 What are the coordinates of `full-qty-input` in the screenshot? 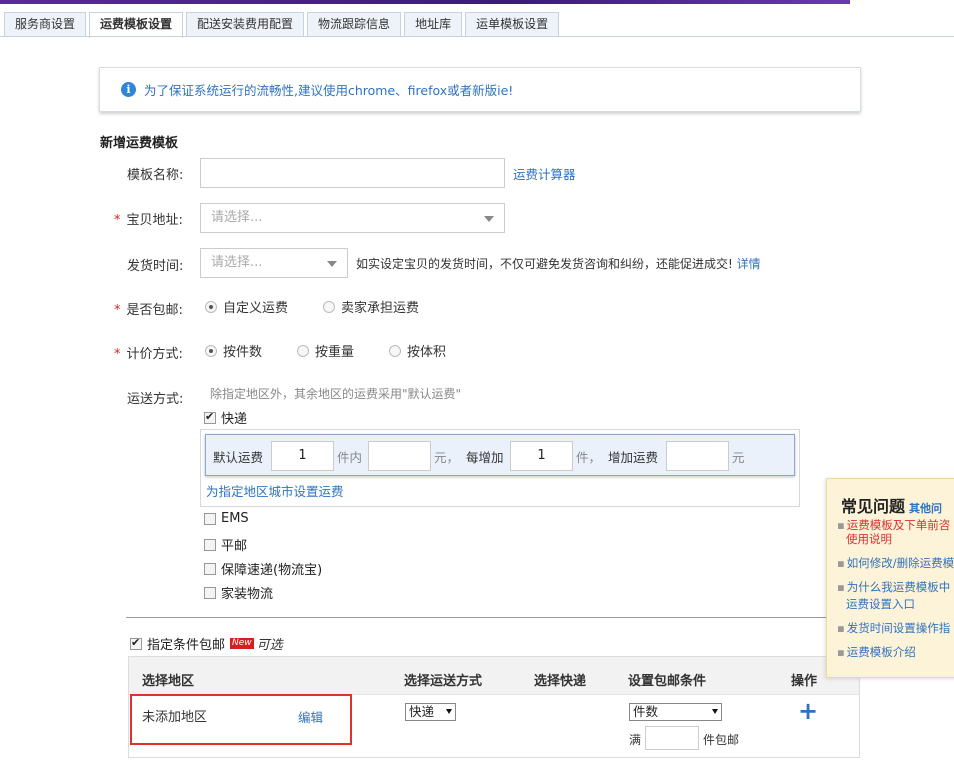 It's located at (672, 738).